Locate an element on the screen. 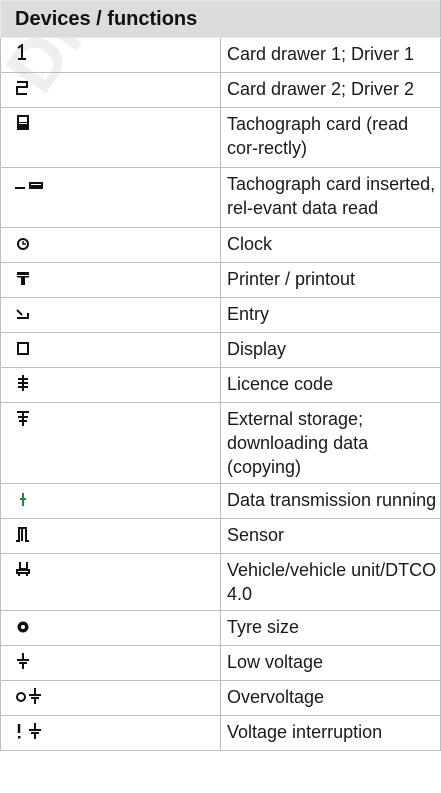 The height and width of the screenshot is (793, 441). table-row: Entry is located at coordinates (220, 315).